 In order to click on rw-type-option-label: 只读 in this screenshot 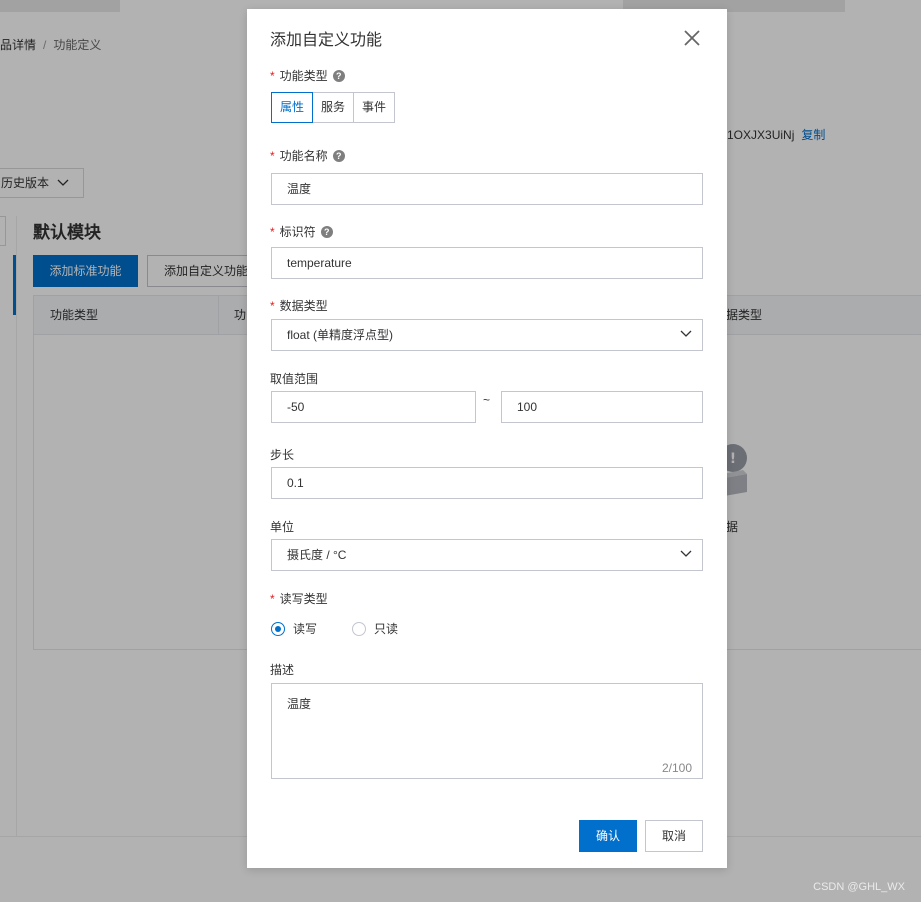, I will do `click(386, 628)`.